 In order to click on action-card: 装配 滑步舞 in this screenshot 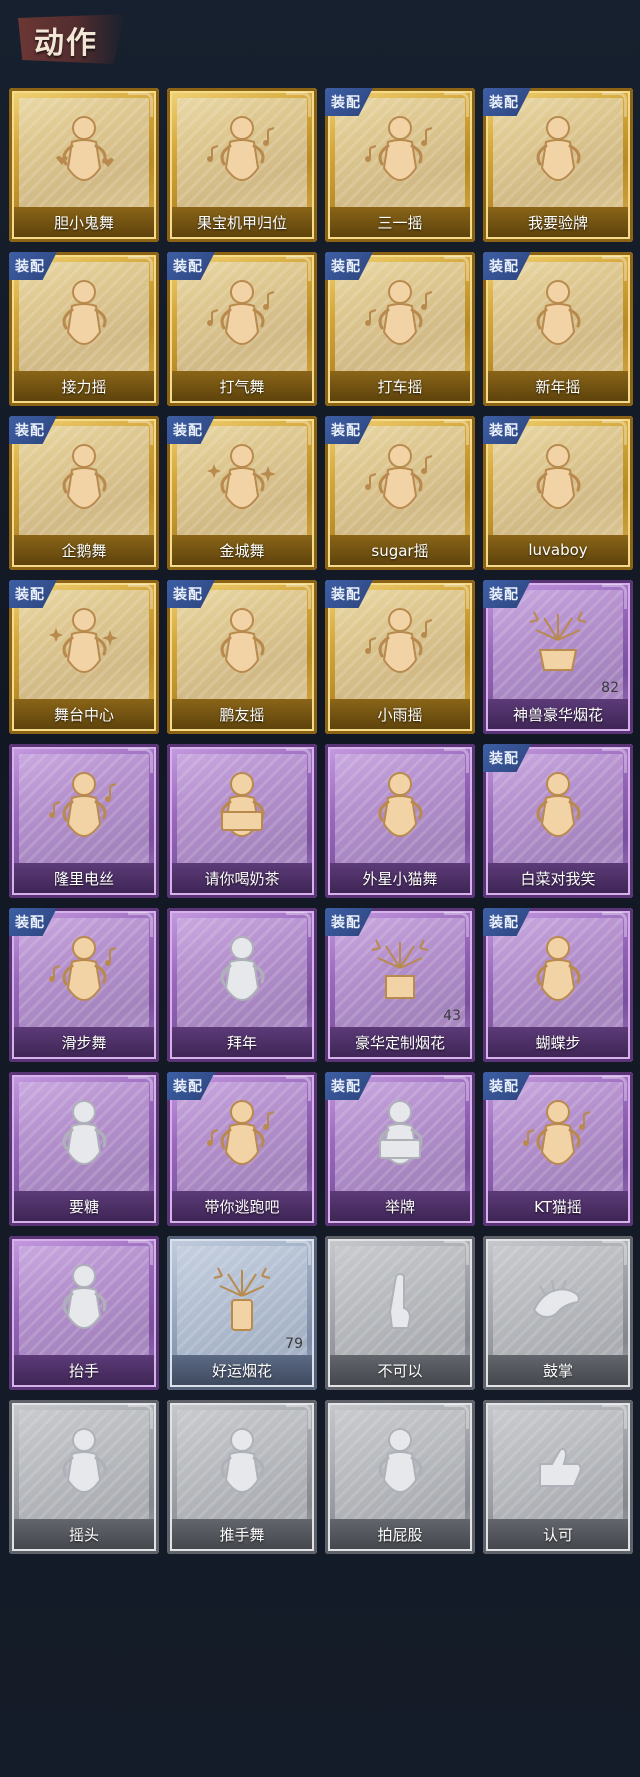, I will do `click(84, 985)`.